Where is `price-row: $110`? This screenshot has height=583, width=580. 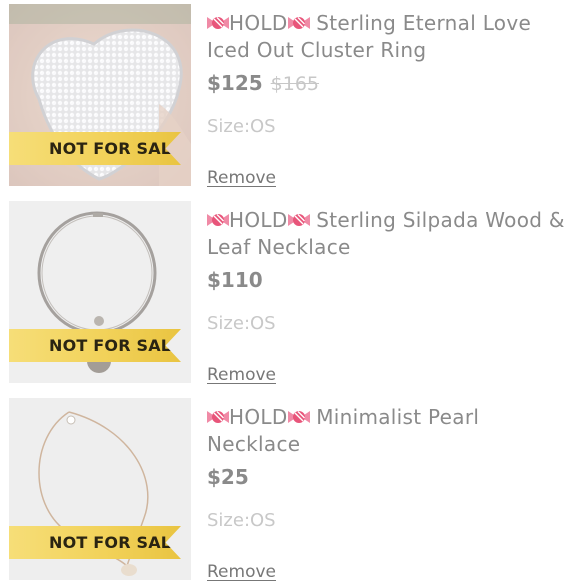
price-row: $110 is located at coordinates (389, 282).